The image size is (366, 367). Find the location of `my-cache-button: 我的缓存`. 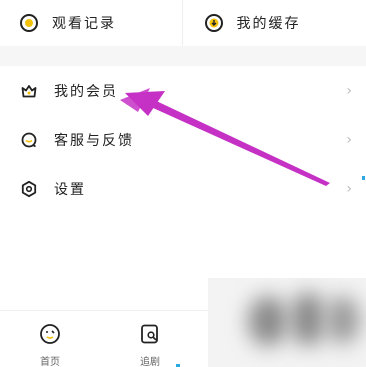

my-cache-button: 我的缓存 is located at coordinates (274, 23).